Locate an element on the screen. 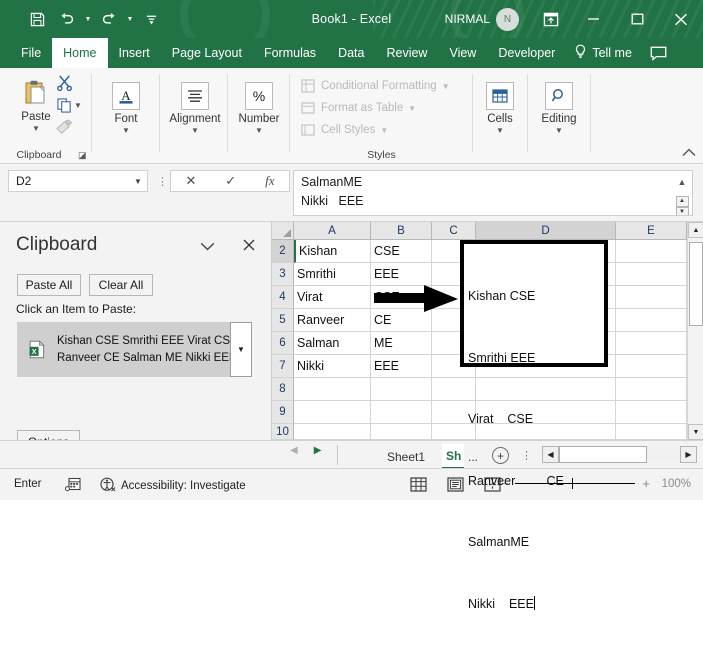 The image size is (703, 655). comments-icon is located at coordinates (659, 53).